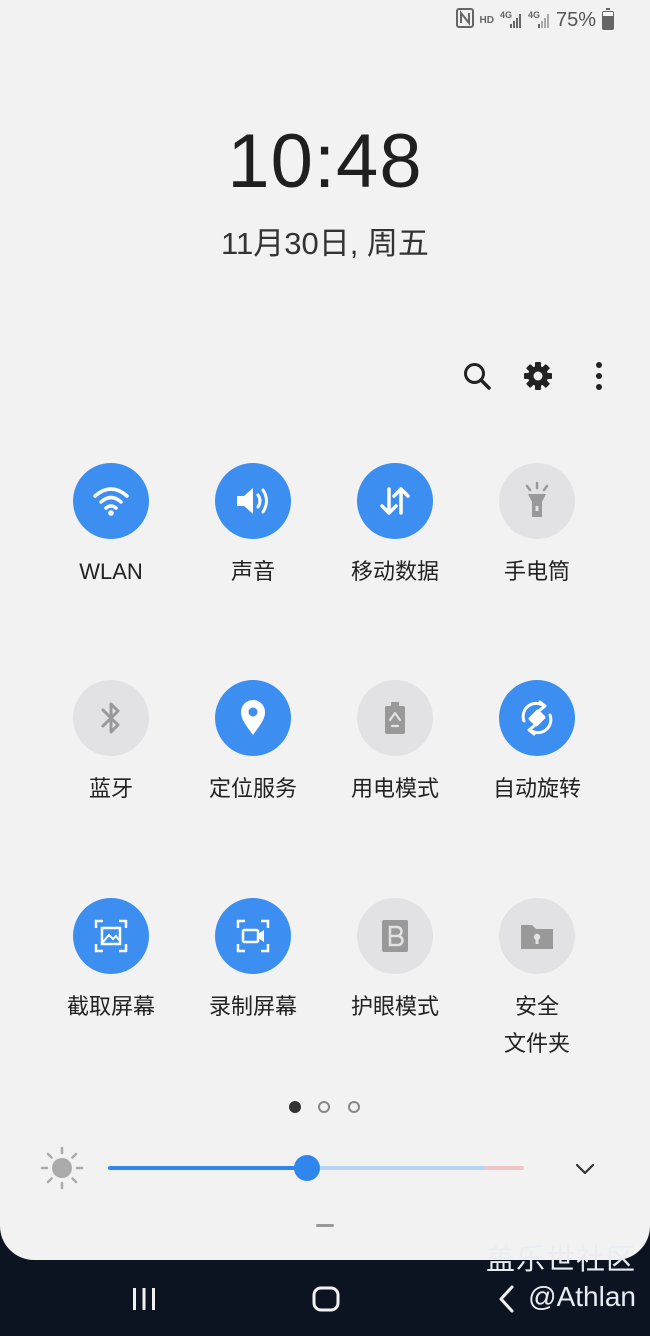  I want to click on tile-label: 定位服务, so click(252, 788).